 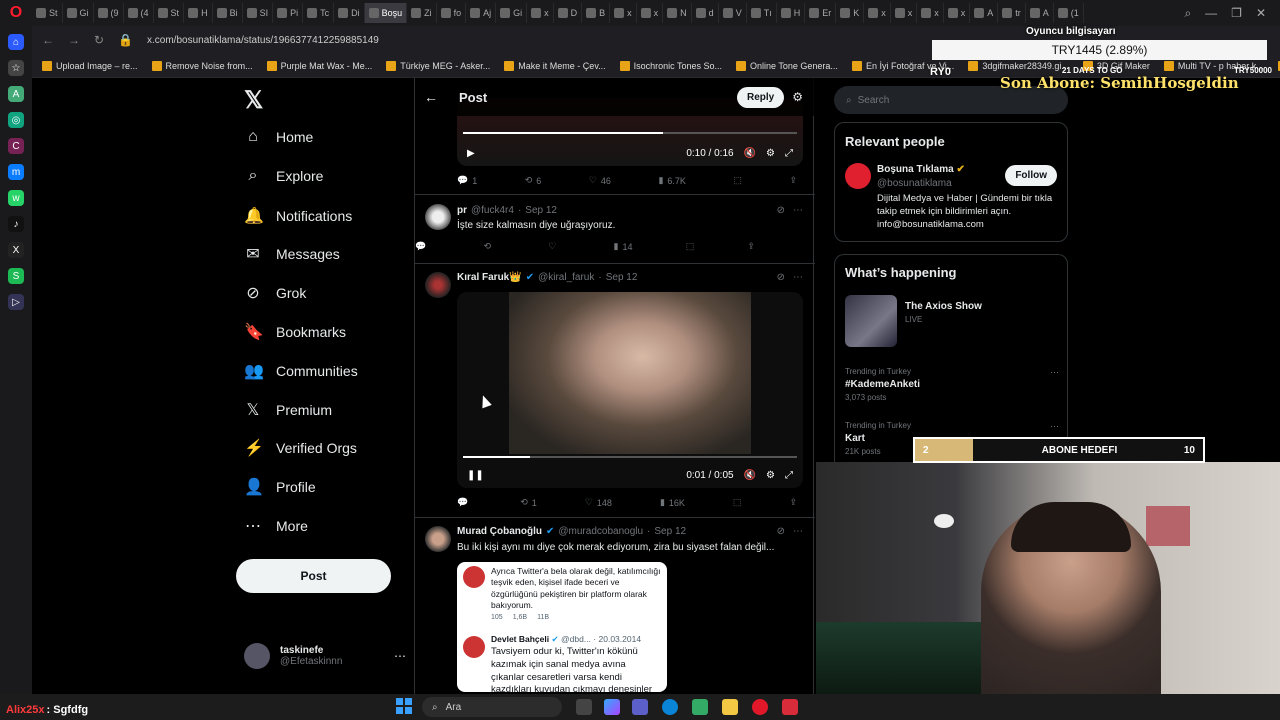 What do you see at coordinates (528, 502) in the screenshot?
I see `repost-action: ⟲ 1` at bounding box center [528, 502].